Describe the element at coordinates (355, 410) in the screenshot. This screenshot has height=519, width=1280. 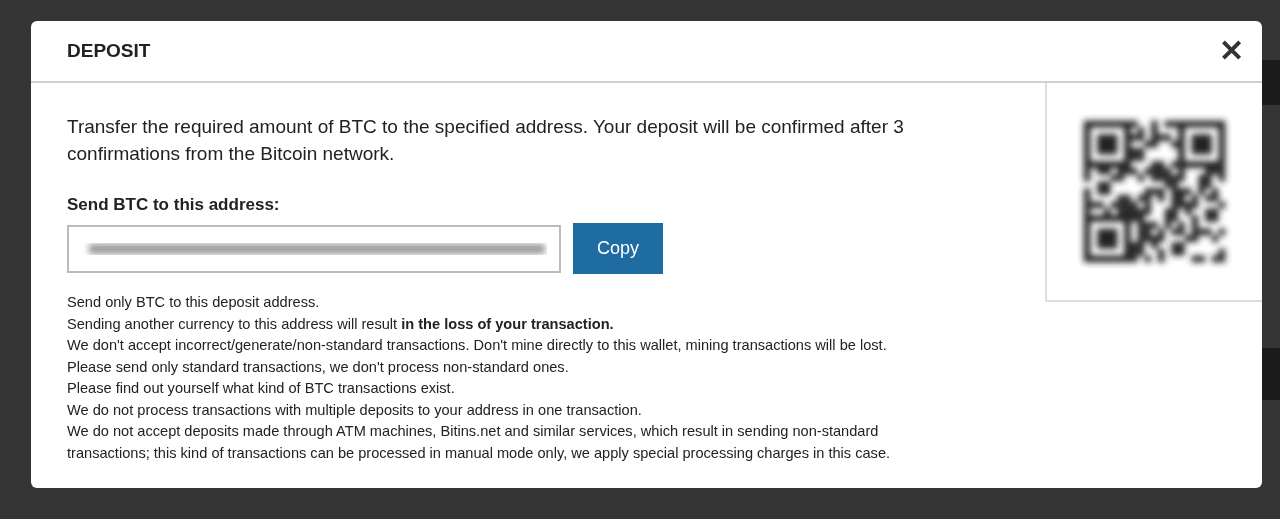
I see `notice-text: We do not process transactions with multiple deposits to your address in one transaction.` at that location.